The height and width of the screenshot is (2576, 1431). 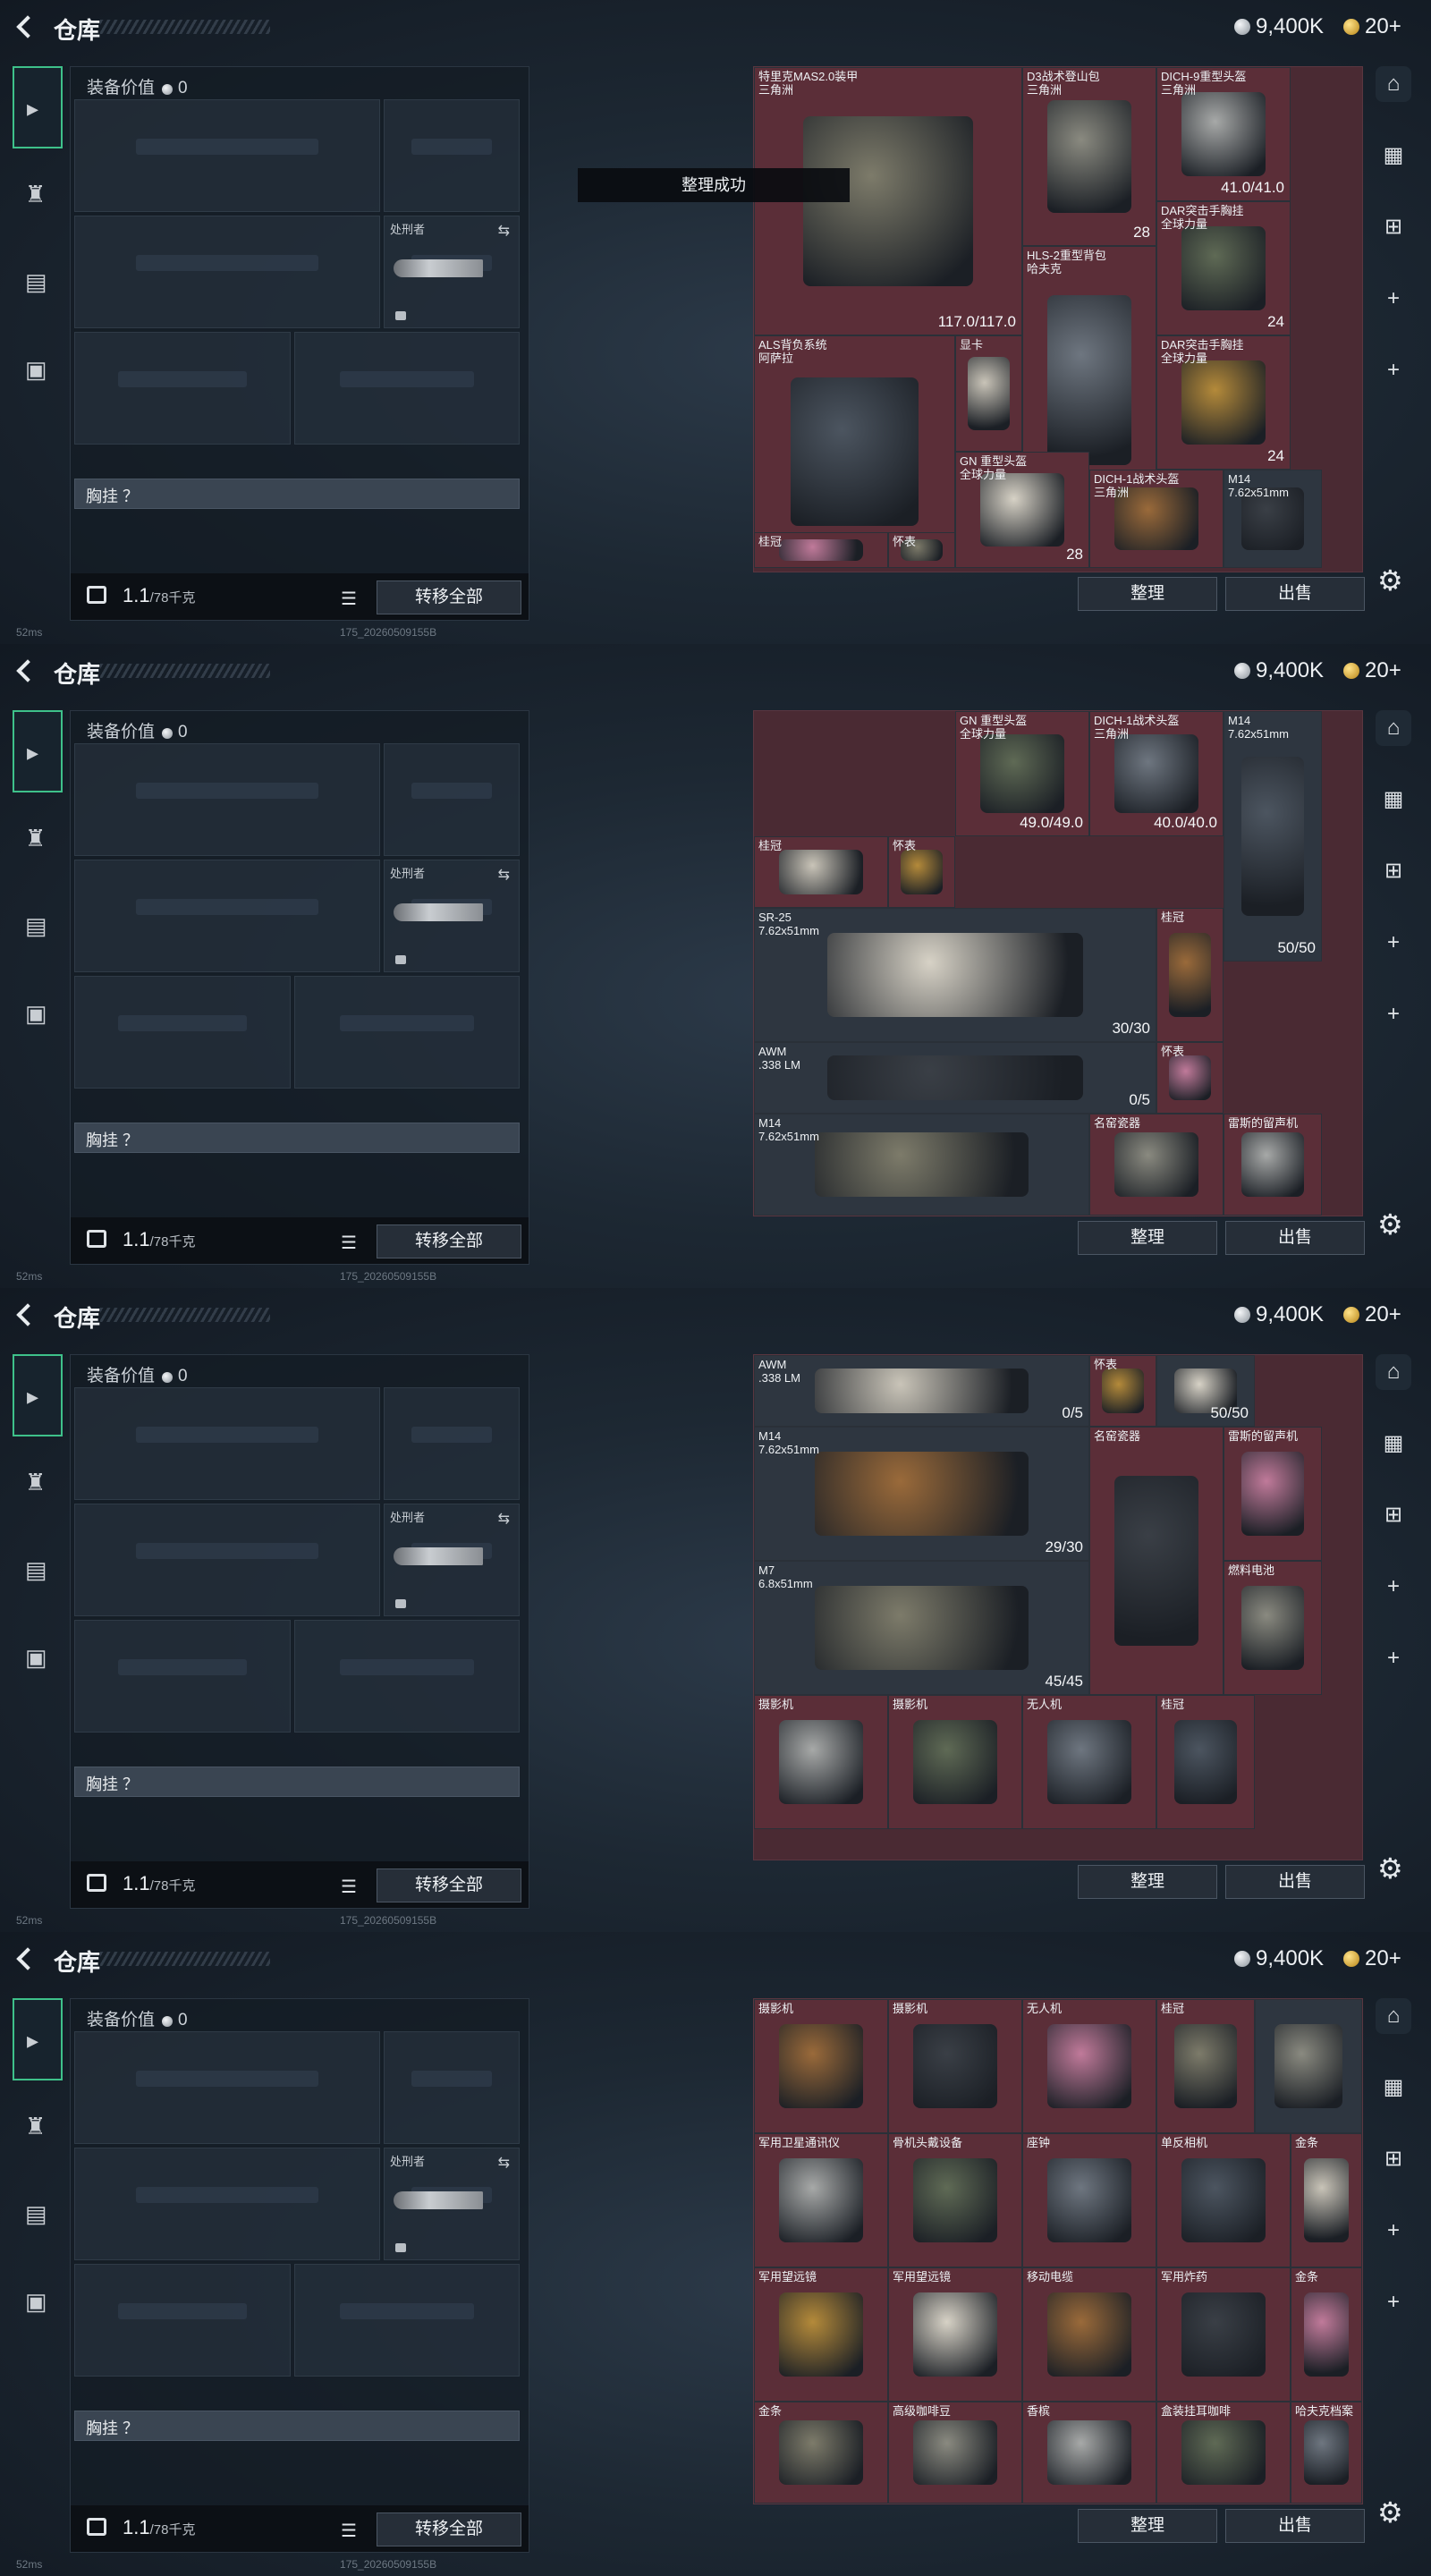 What do you see at coordinates (1224, 2334) in the screenshot?
I see `stash-item: 军用炸药` at bounding box center [1224, 2334].